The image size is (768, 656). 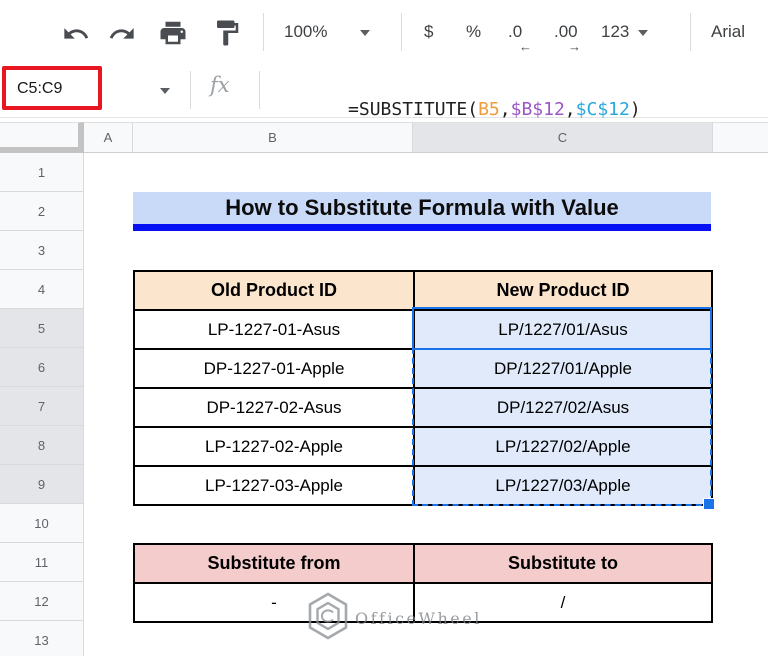 What do you see at coordinates (42, 289) in the screenshot?
I see `row-header-4: 4` at bounding box center [42, 289].